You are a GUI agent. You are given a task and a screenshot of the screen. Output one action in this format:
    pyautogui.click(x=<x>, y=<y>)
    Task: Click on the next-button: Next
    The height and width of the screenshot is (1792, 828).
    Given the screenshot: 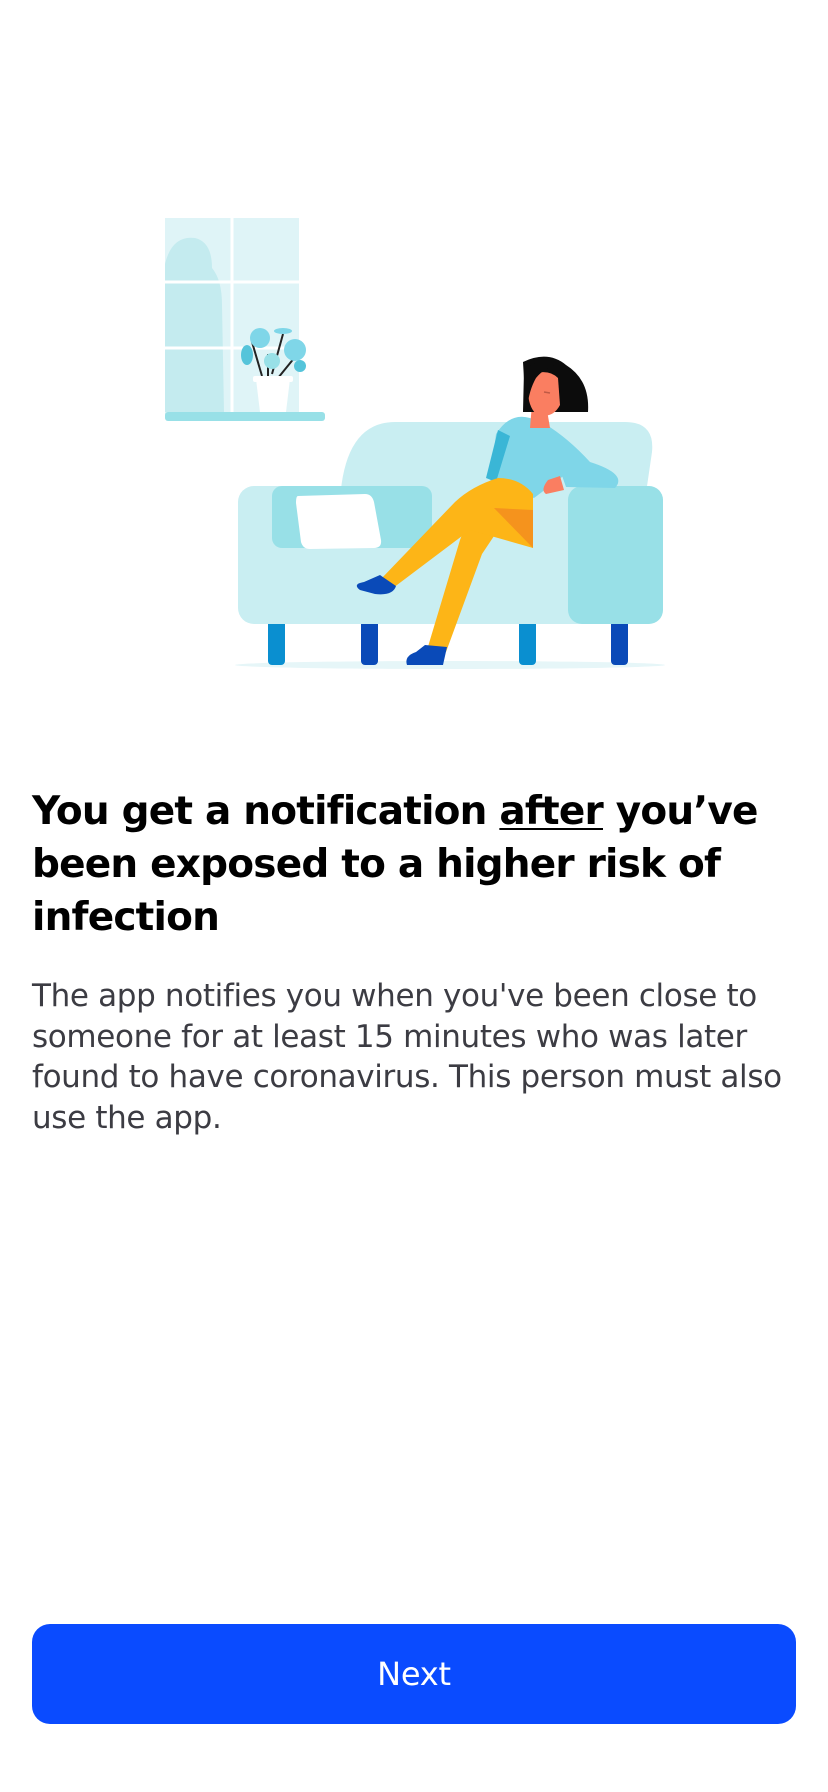 What is the action you would take?
    pyautogui.click(x=414, y=1674)
    